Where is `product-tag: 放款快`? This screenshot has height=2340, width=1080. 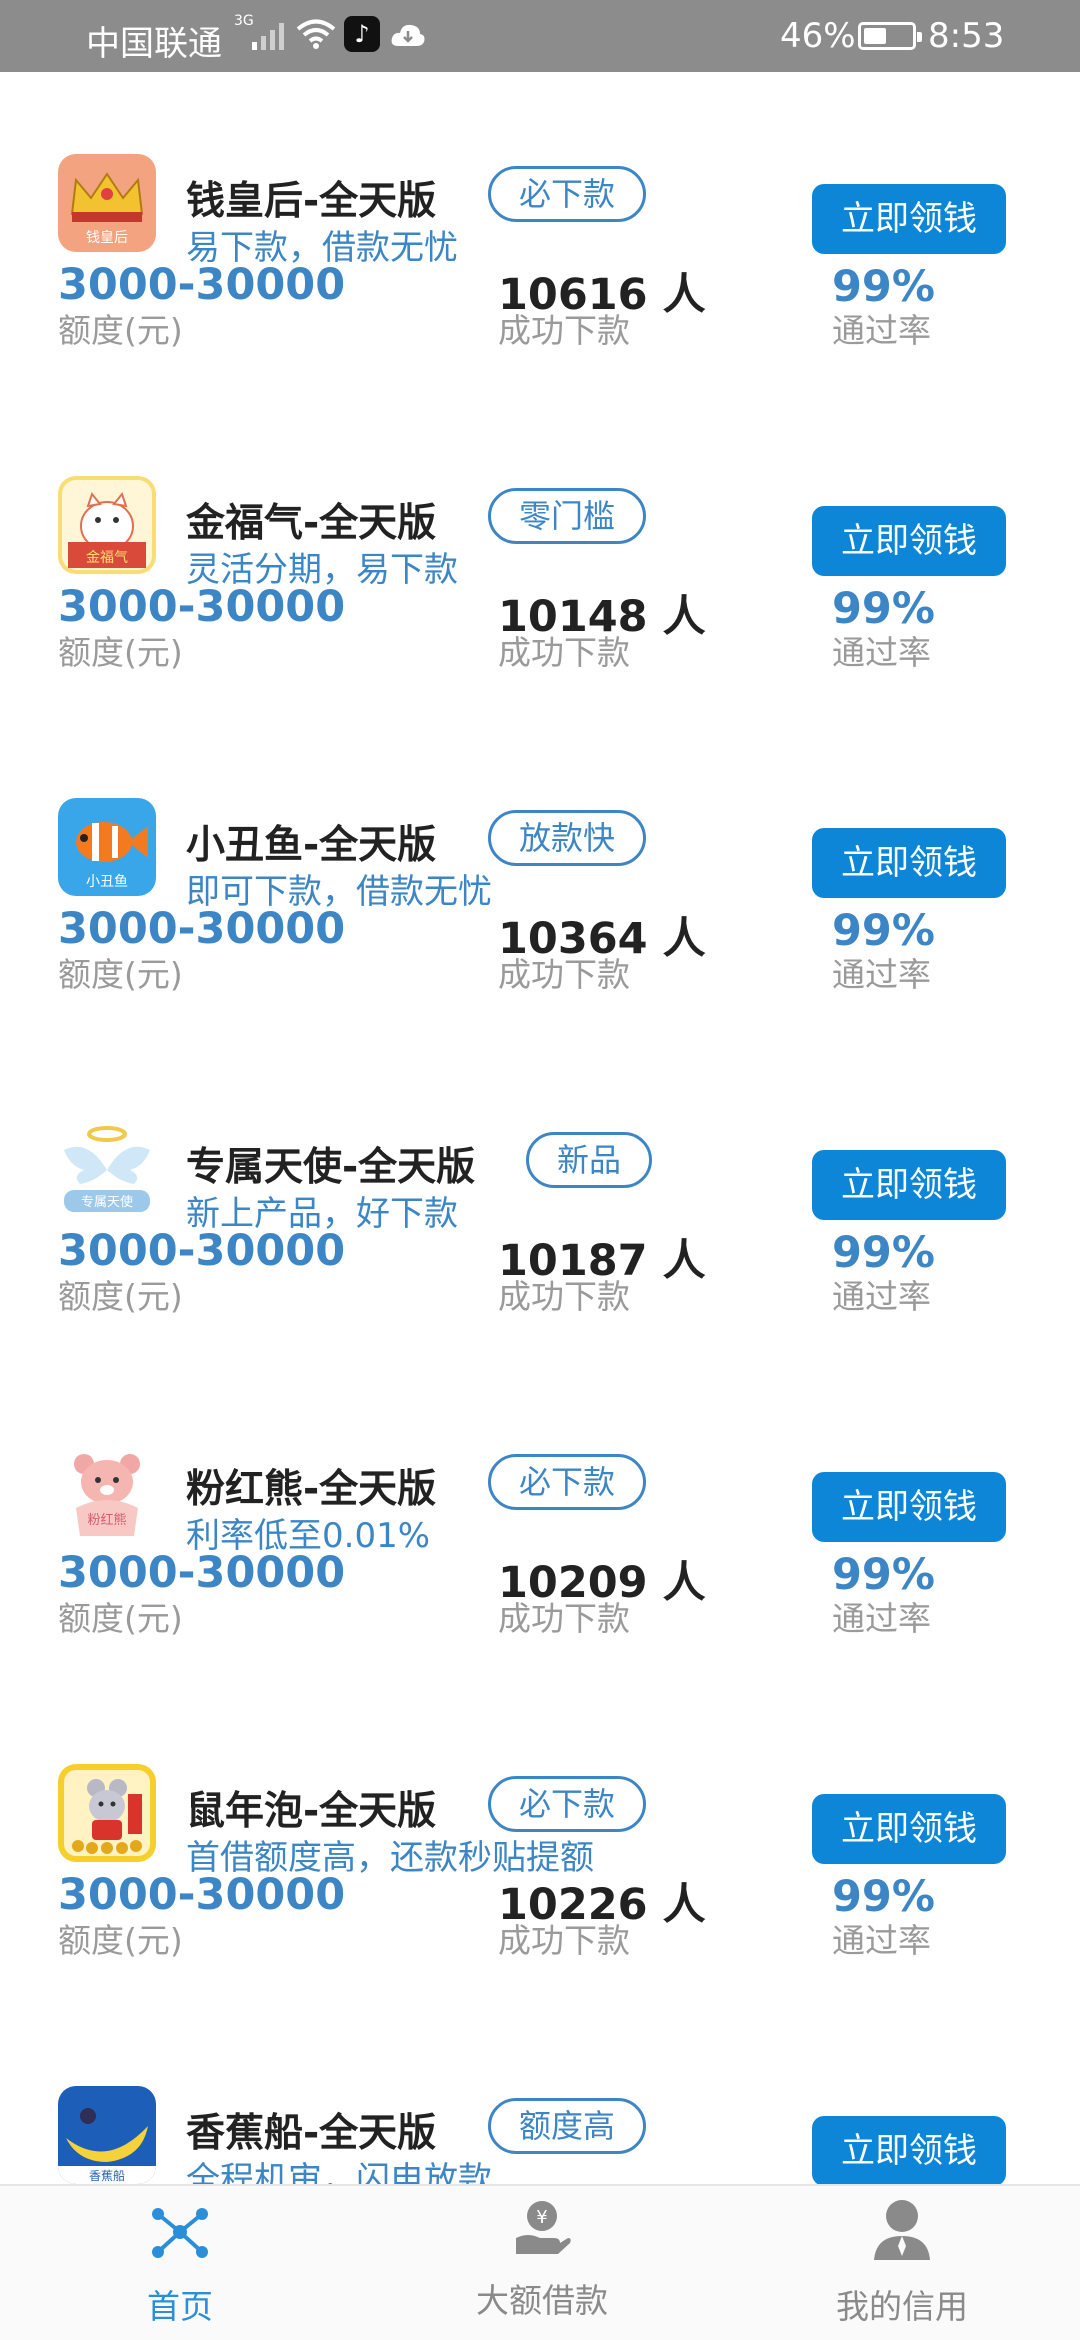 product-tag: 放款快 is located at coordinates (567, 838).